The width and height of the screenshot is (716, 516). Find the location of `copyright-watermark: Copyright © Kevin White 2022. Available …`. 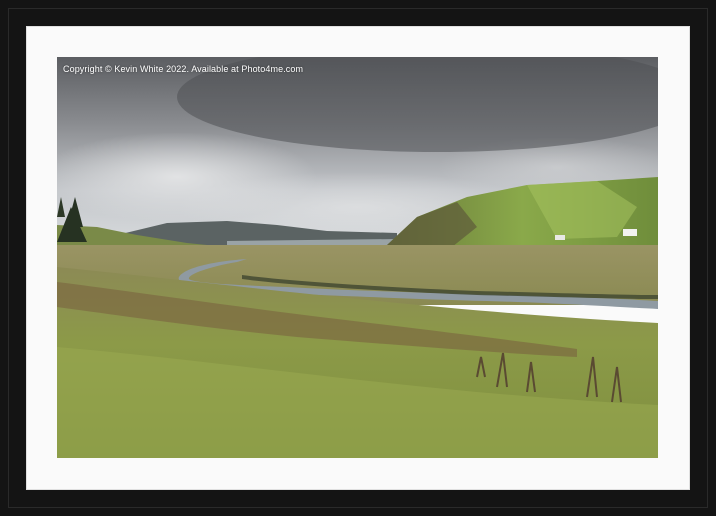

copyright-watermark: Copyright © Kevin White 2022. Available … is located at coordinates (183, 69).